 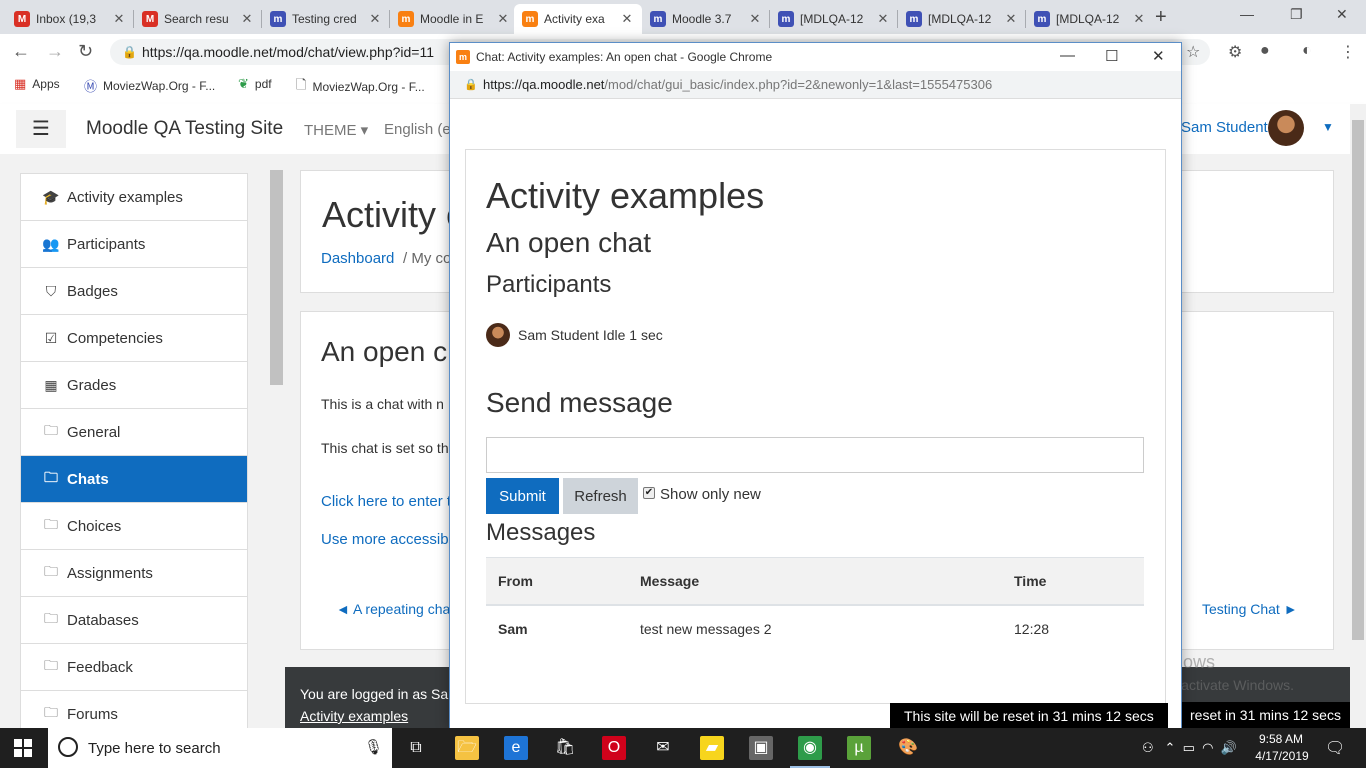 I want to click on column-header-time: Time, so click(x=1073, y=581).